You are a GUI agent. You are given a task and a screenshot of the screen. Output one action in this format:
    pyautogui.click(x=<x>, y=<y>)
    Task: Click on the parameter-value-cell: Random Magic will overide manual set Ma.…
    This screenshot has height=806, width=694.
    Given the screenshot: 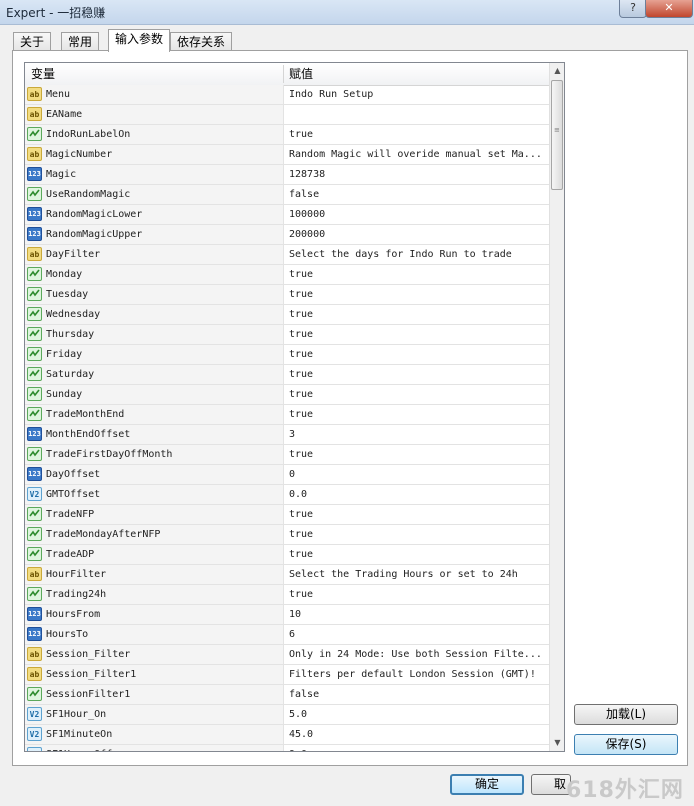 What is the action you would take?
    pyautogui.click(x=417, y=154)
    